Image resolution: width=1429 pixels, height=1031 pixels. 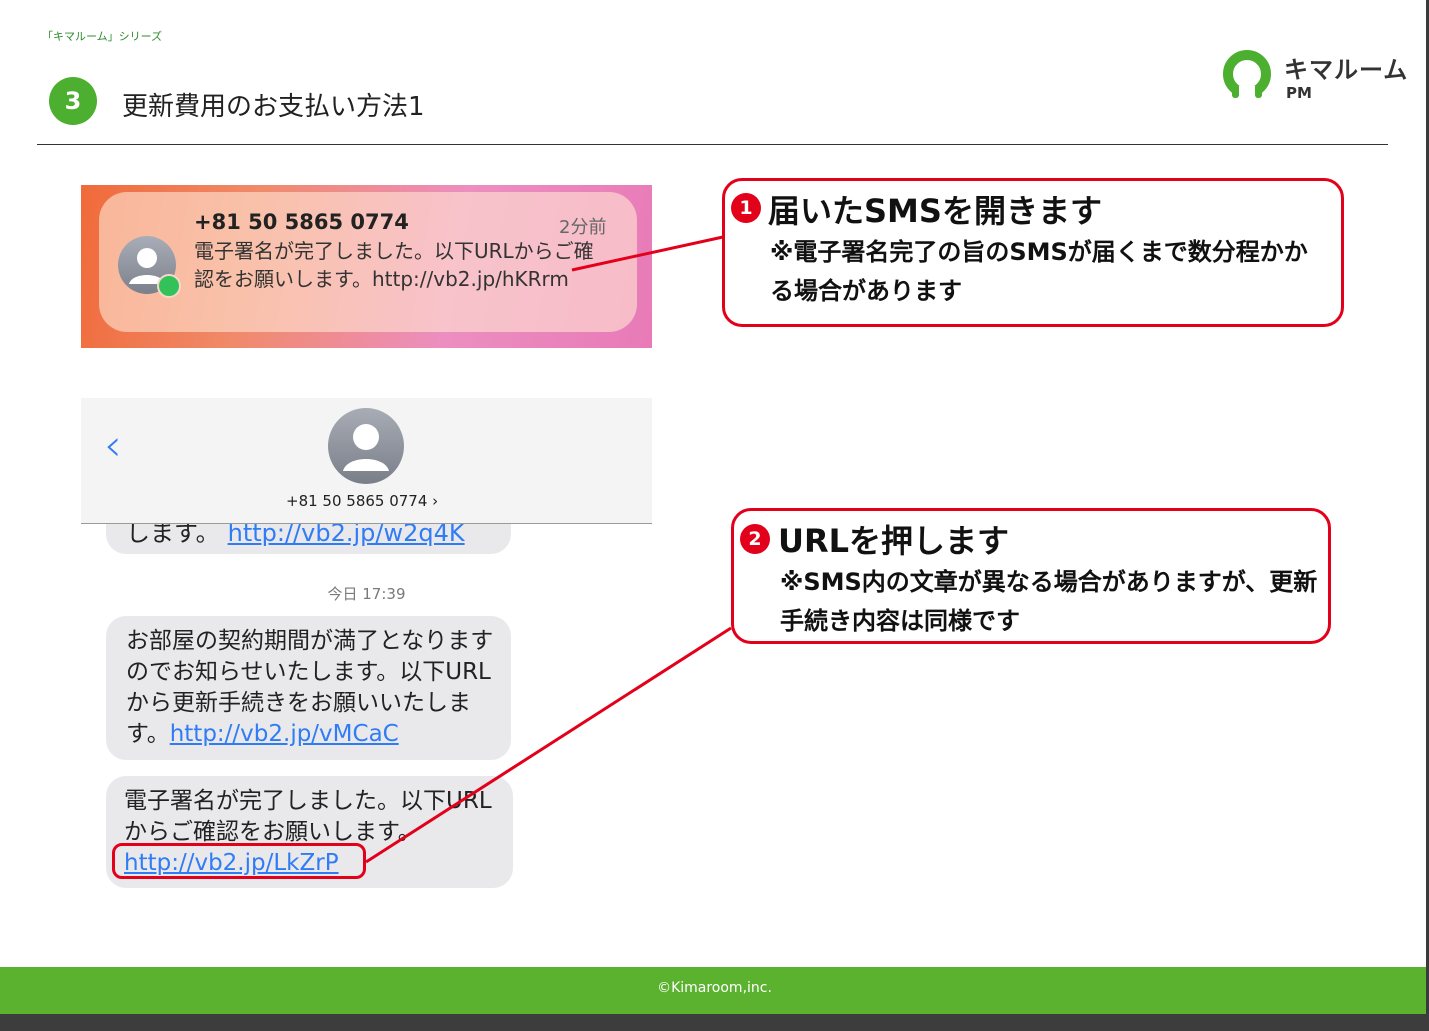 What do you see at coordinates (308, 816) in the screenshot?
I see `signature-message-body: 電子署名が完了しました。以下URLからご確認をお願いします。` at bounding box center [308, 816].